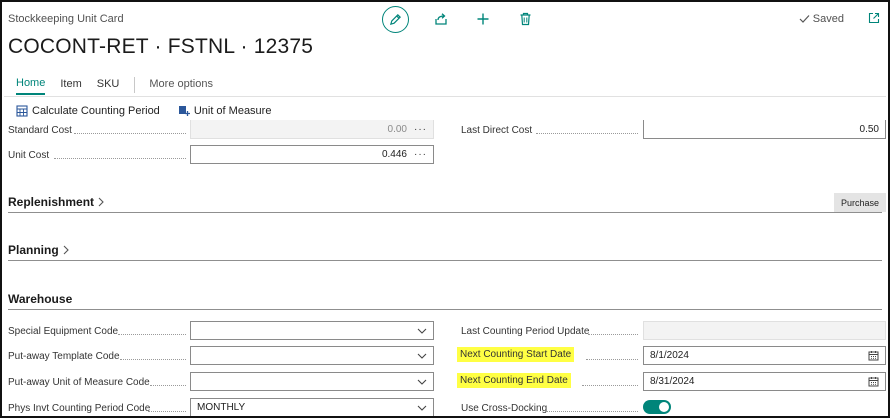  What do you see at coordinates (120, 158) in the screenshot?
I see `unit-cost-leader` at bounding box center [120, 158].